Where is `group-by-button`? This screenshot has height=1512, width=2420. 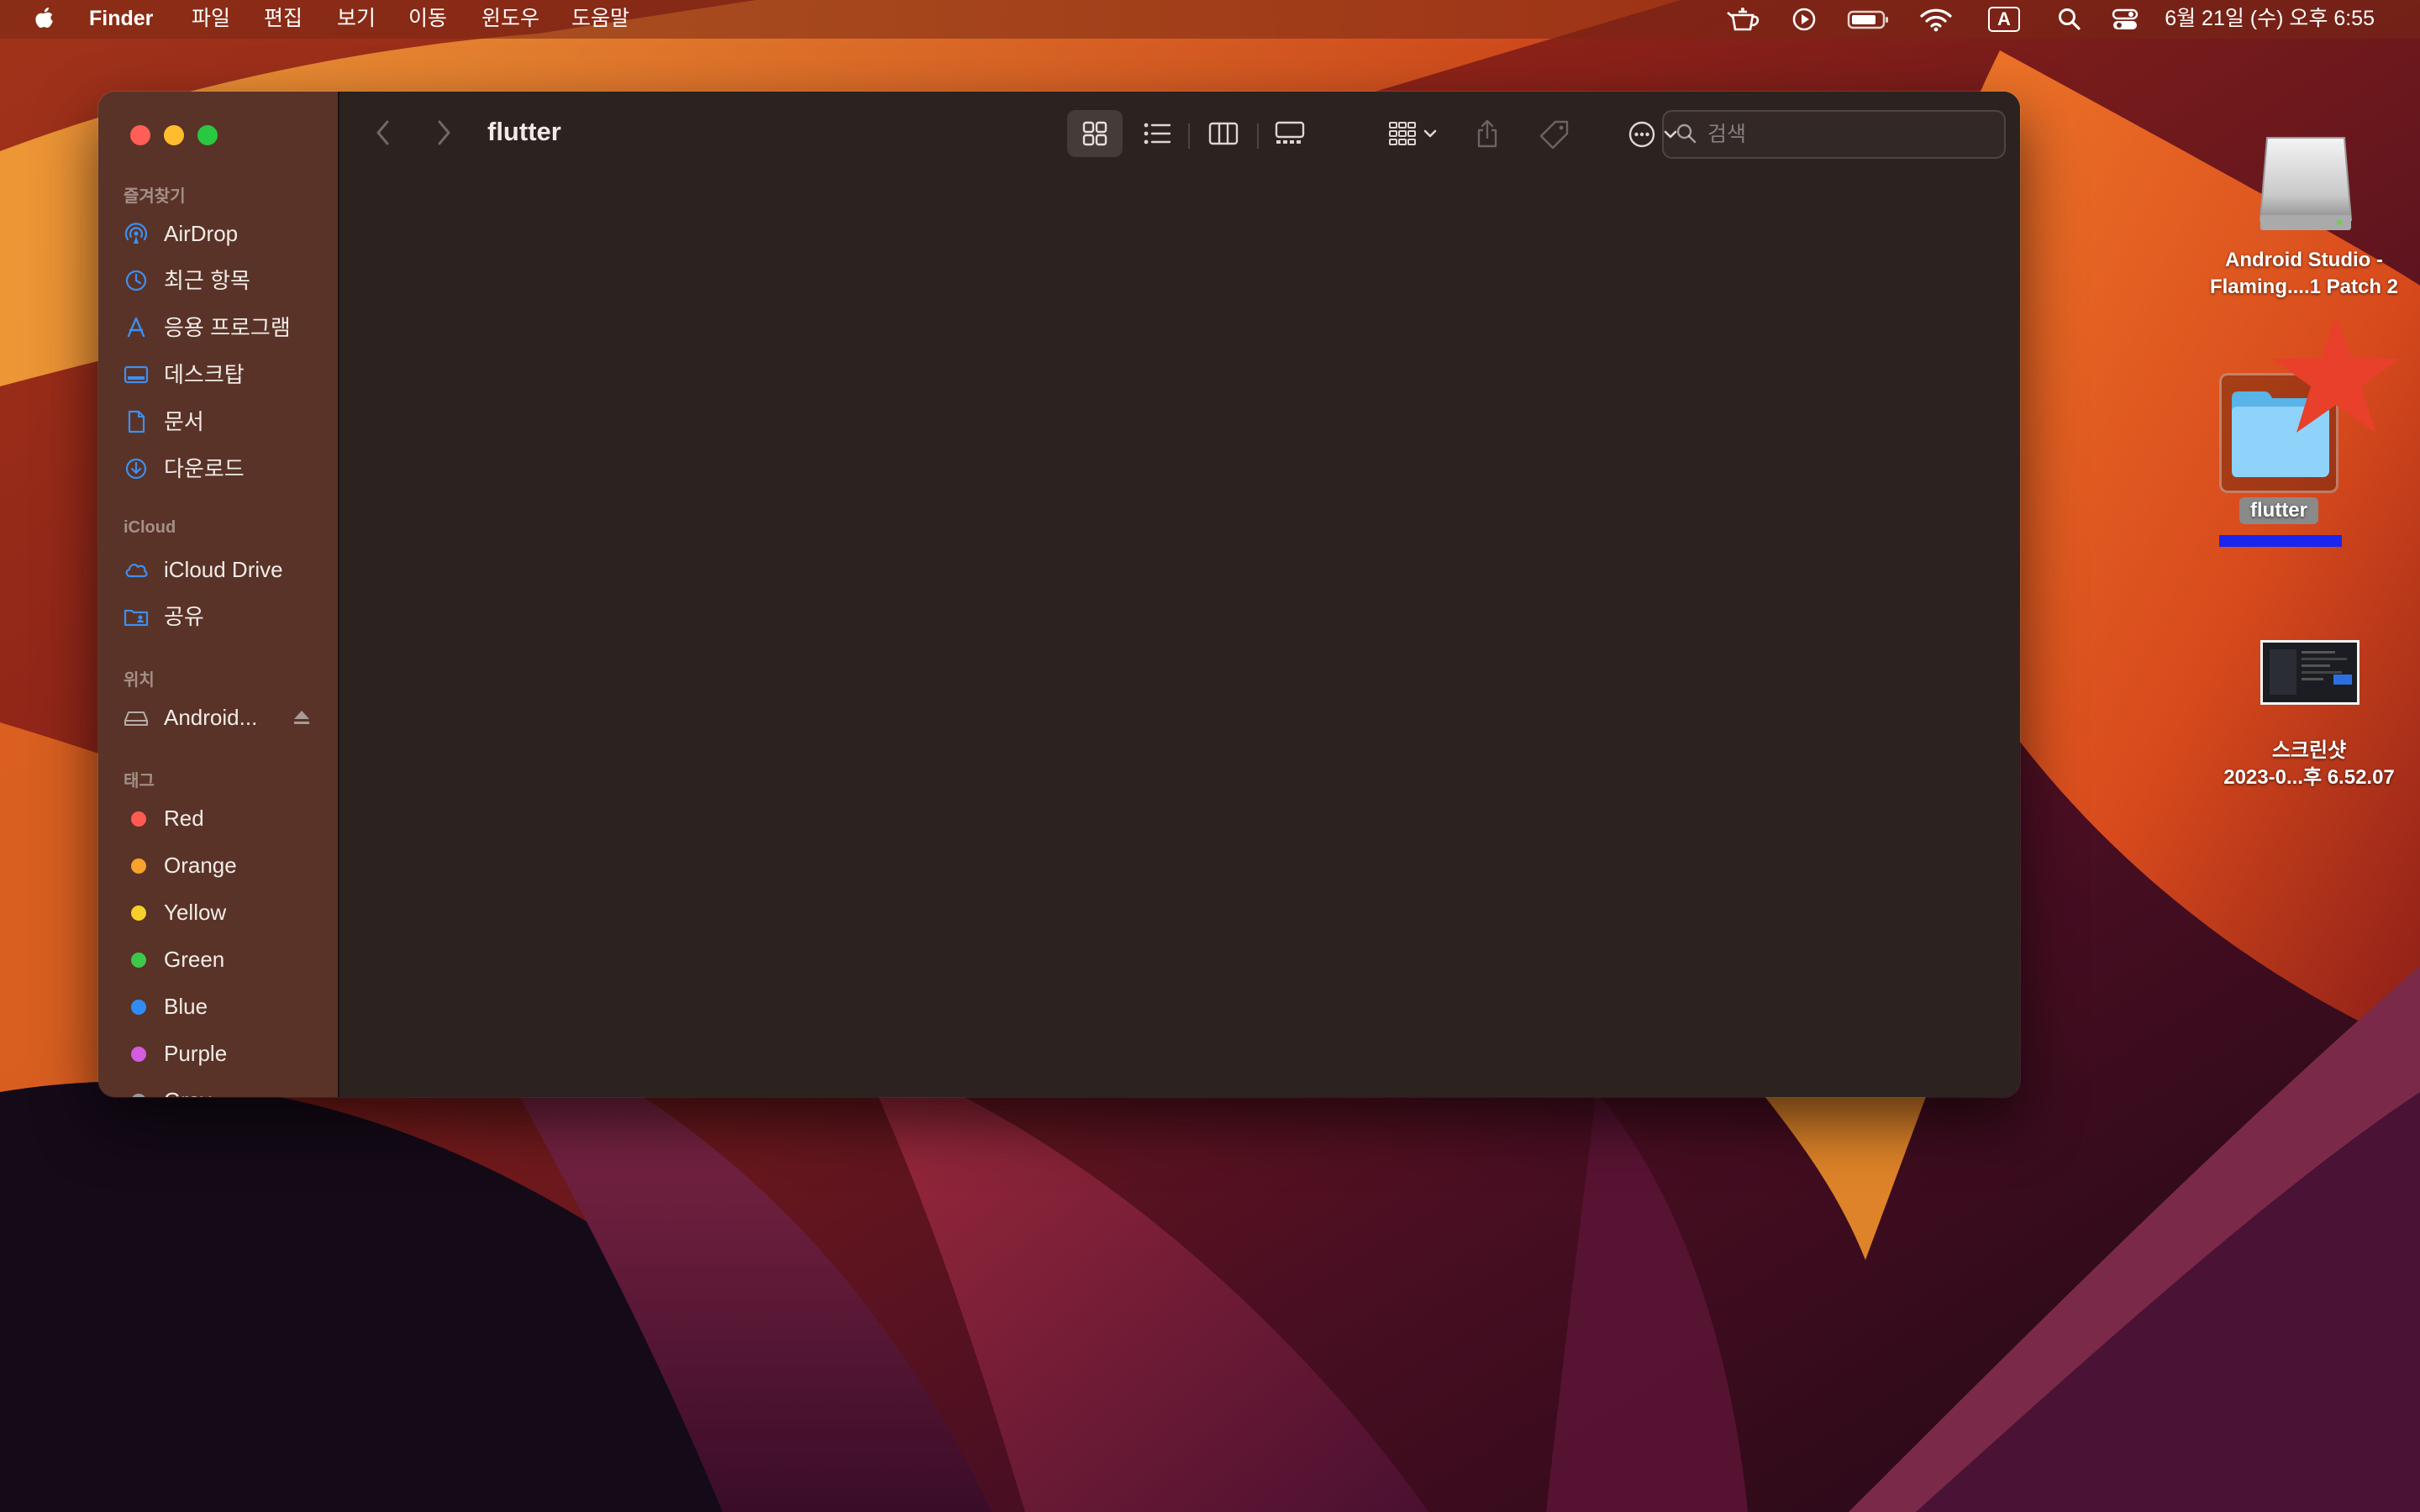 group-by-button is located at coordinates (1415, 133).